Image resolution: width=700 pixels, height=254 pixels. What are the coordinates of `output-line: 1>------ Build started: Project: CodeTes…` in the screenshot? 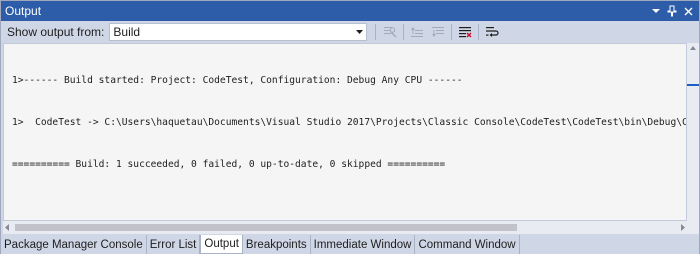 It's located at (237, 80).